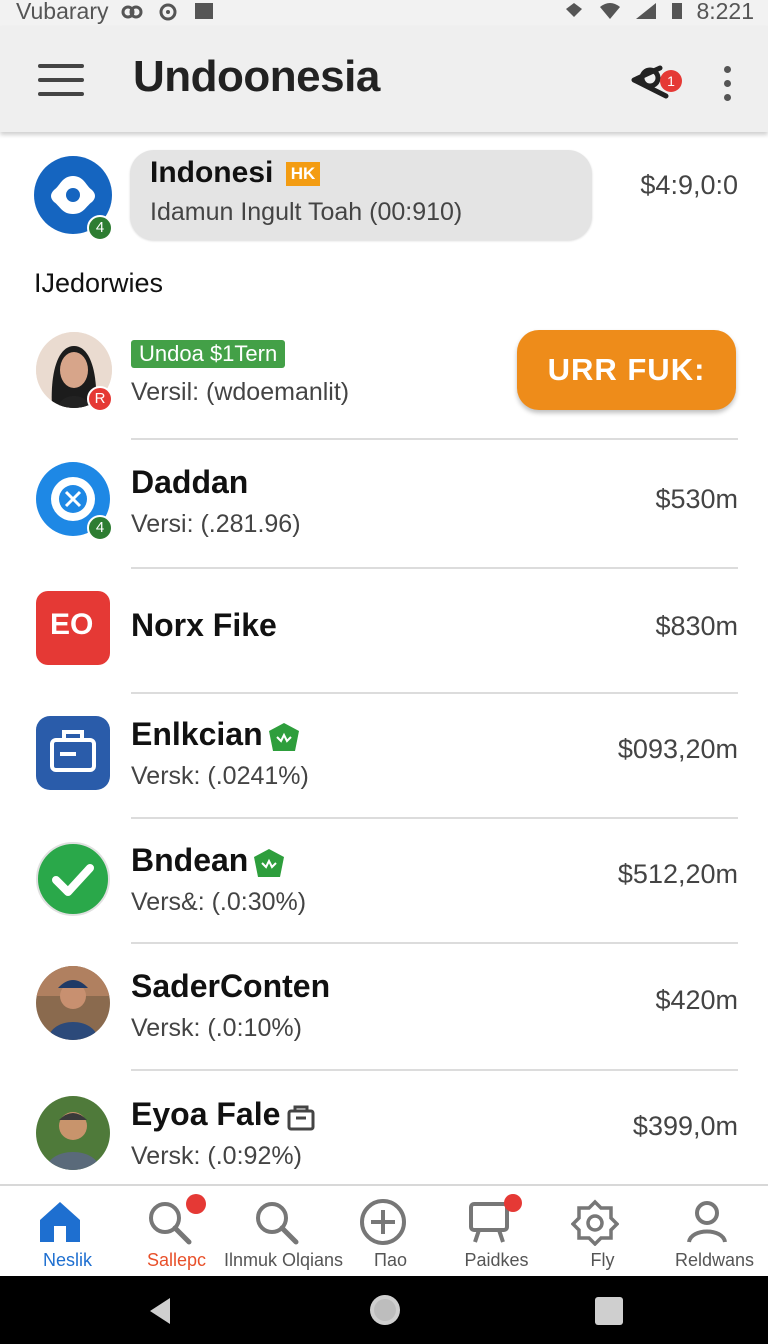  What do you see at coordinates (168, 11) in the screenshot?
I see `sync-icon` at bounding box center [168, 11].